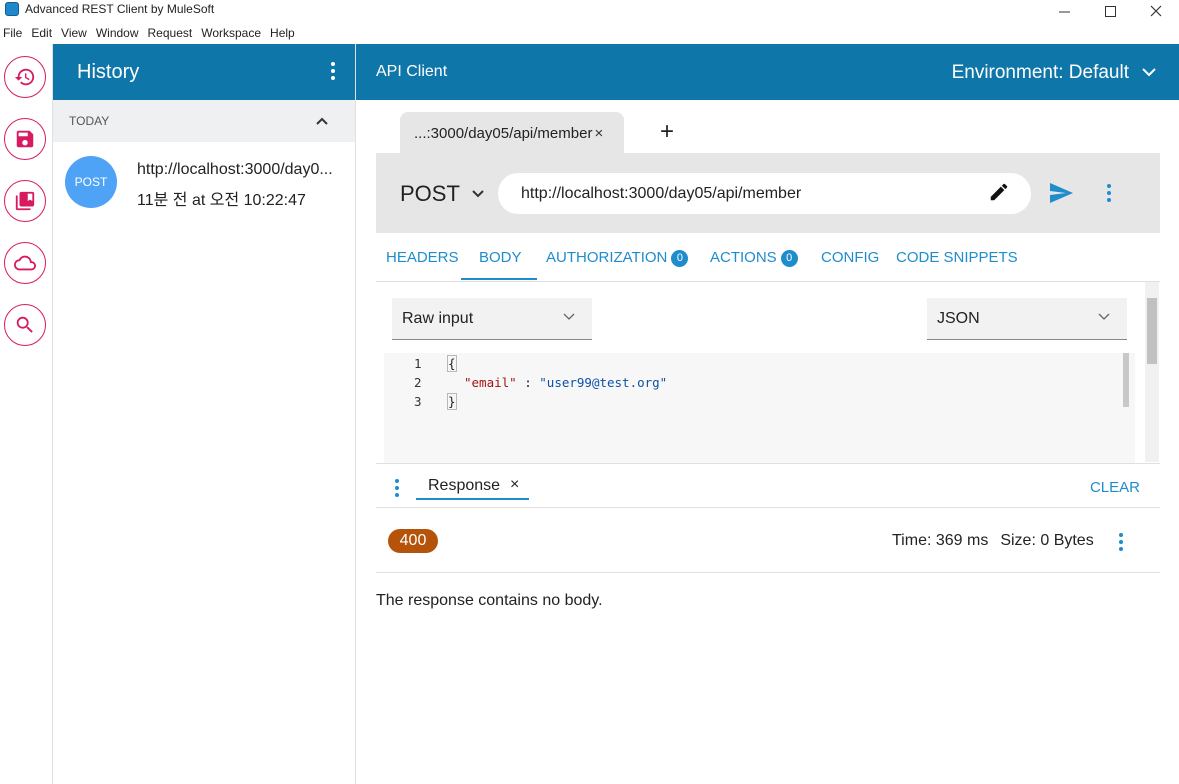 The height and width of the screenshot is (784, 1179). Describe the element at coordinates (768, 485) in the screenshot. I see `response-tab-bar: Response × CLEAR` at that location.